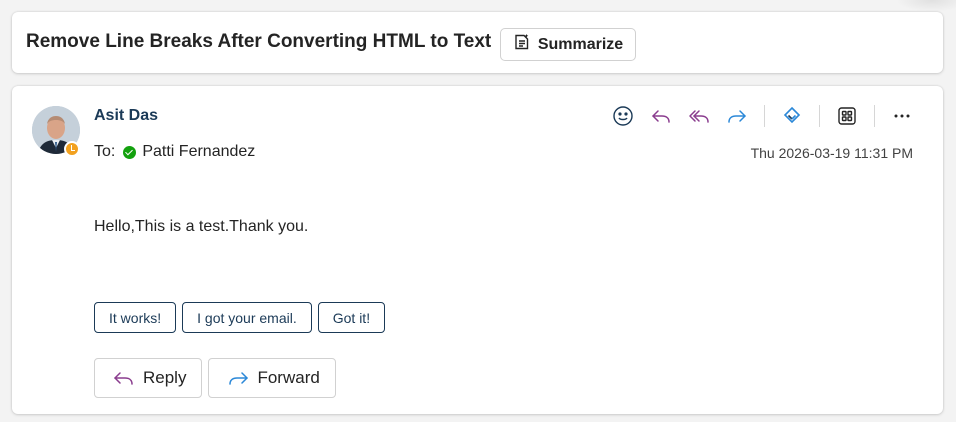  Describe the element at coordinates (580, 44) in the screenshot. I see `summarize-label: Summarize` at that location.